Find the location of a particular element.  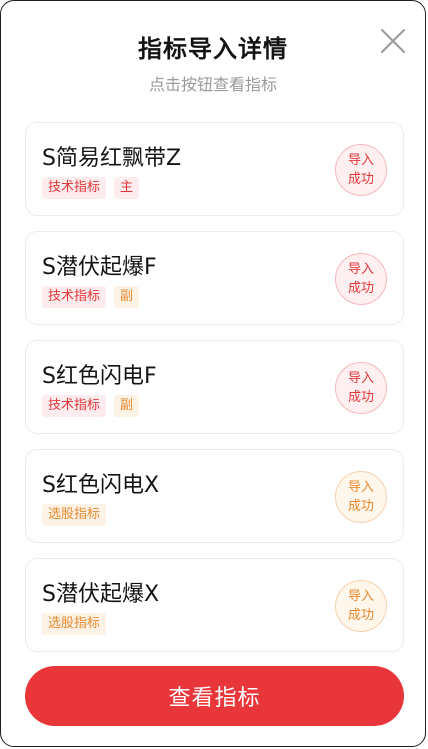

indicator-name: S简易红飘带Z is located at coordinates (112, 158).